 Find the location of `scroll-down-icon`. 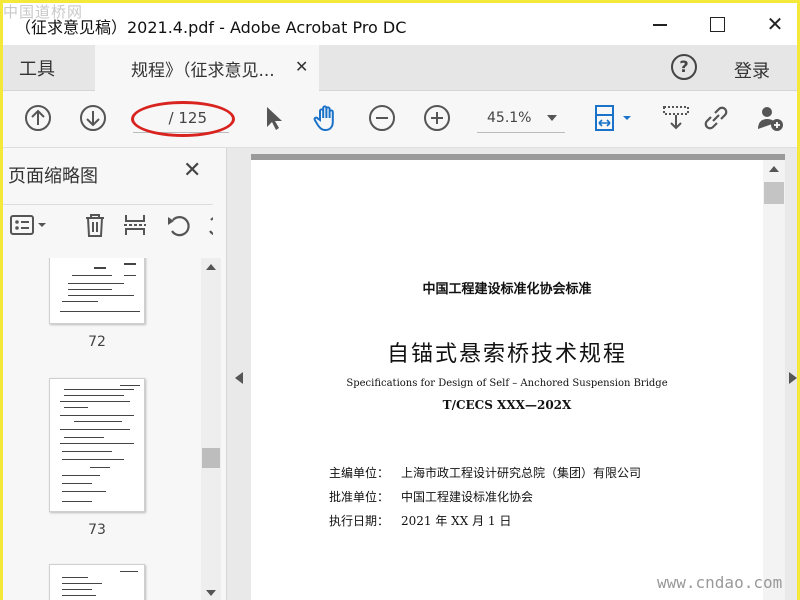

scroll-down-icon is located at coordinates (211, 593).